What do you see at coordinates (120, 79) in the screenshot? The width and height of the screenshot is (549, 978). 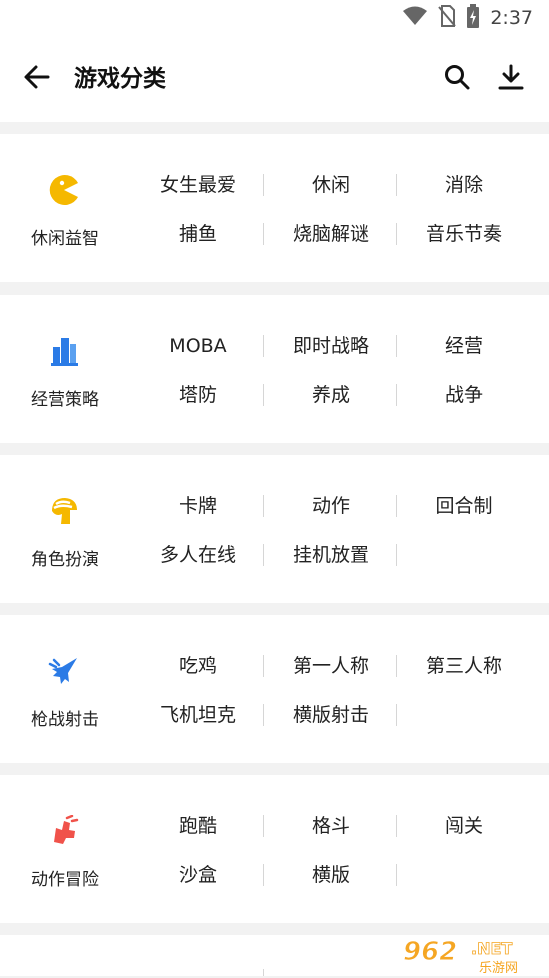 I see `page-title: 游戏分类` at bounding box center [120, 79].